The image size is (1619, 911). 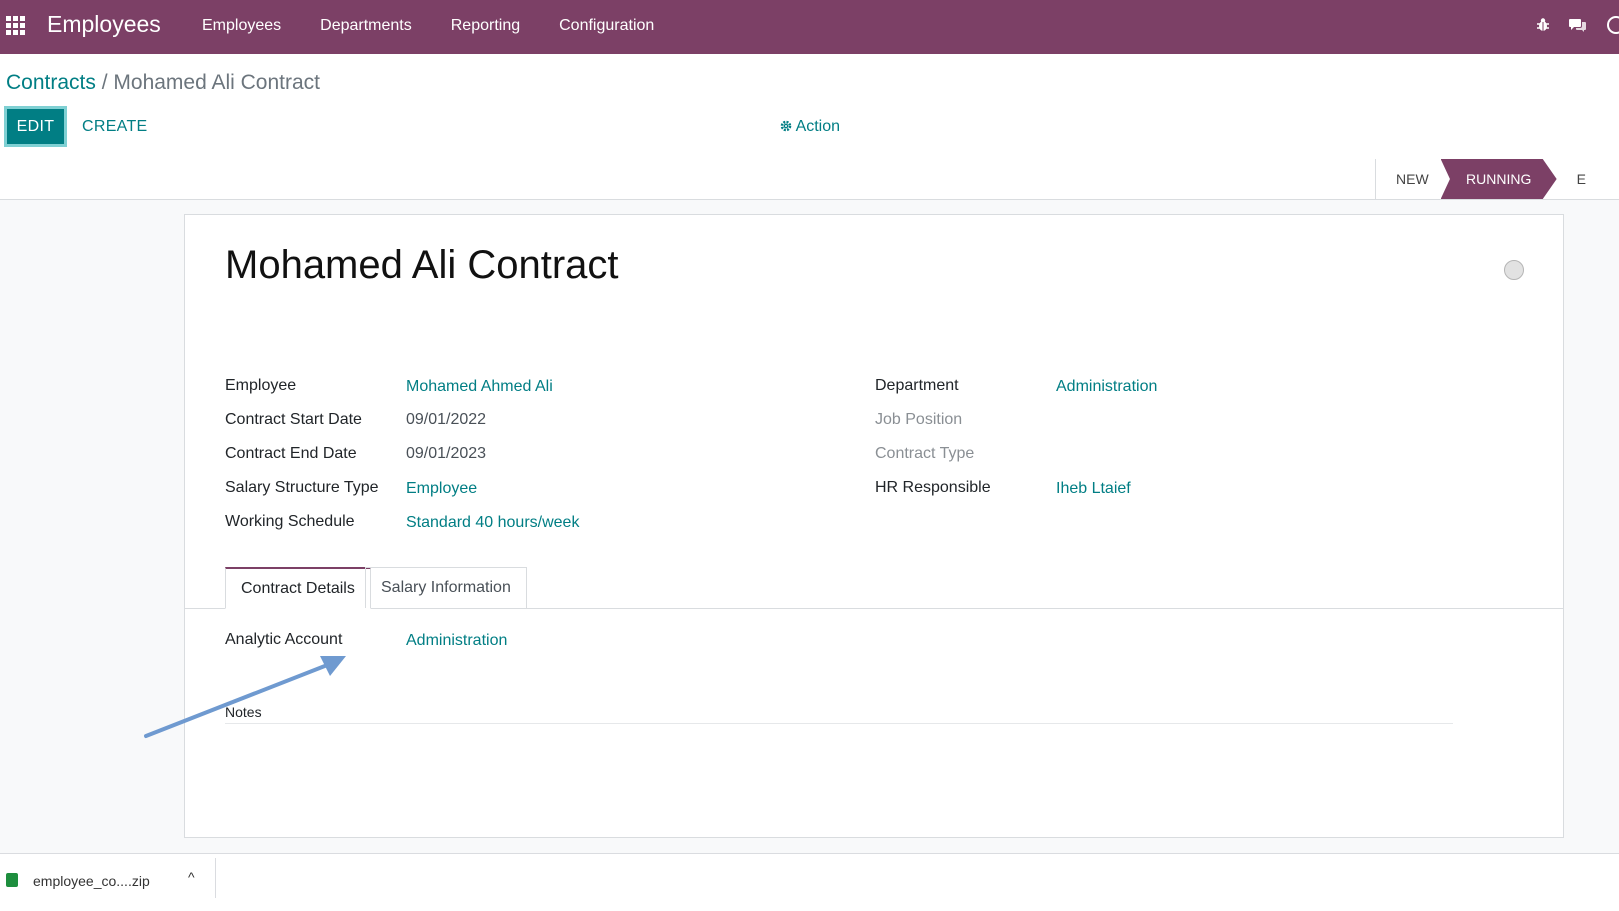 What do you see at coordinates (1543, 25) in the screenshot?
I see `bug-icon` at bounding box center [1543, 25].